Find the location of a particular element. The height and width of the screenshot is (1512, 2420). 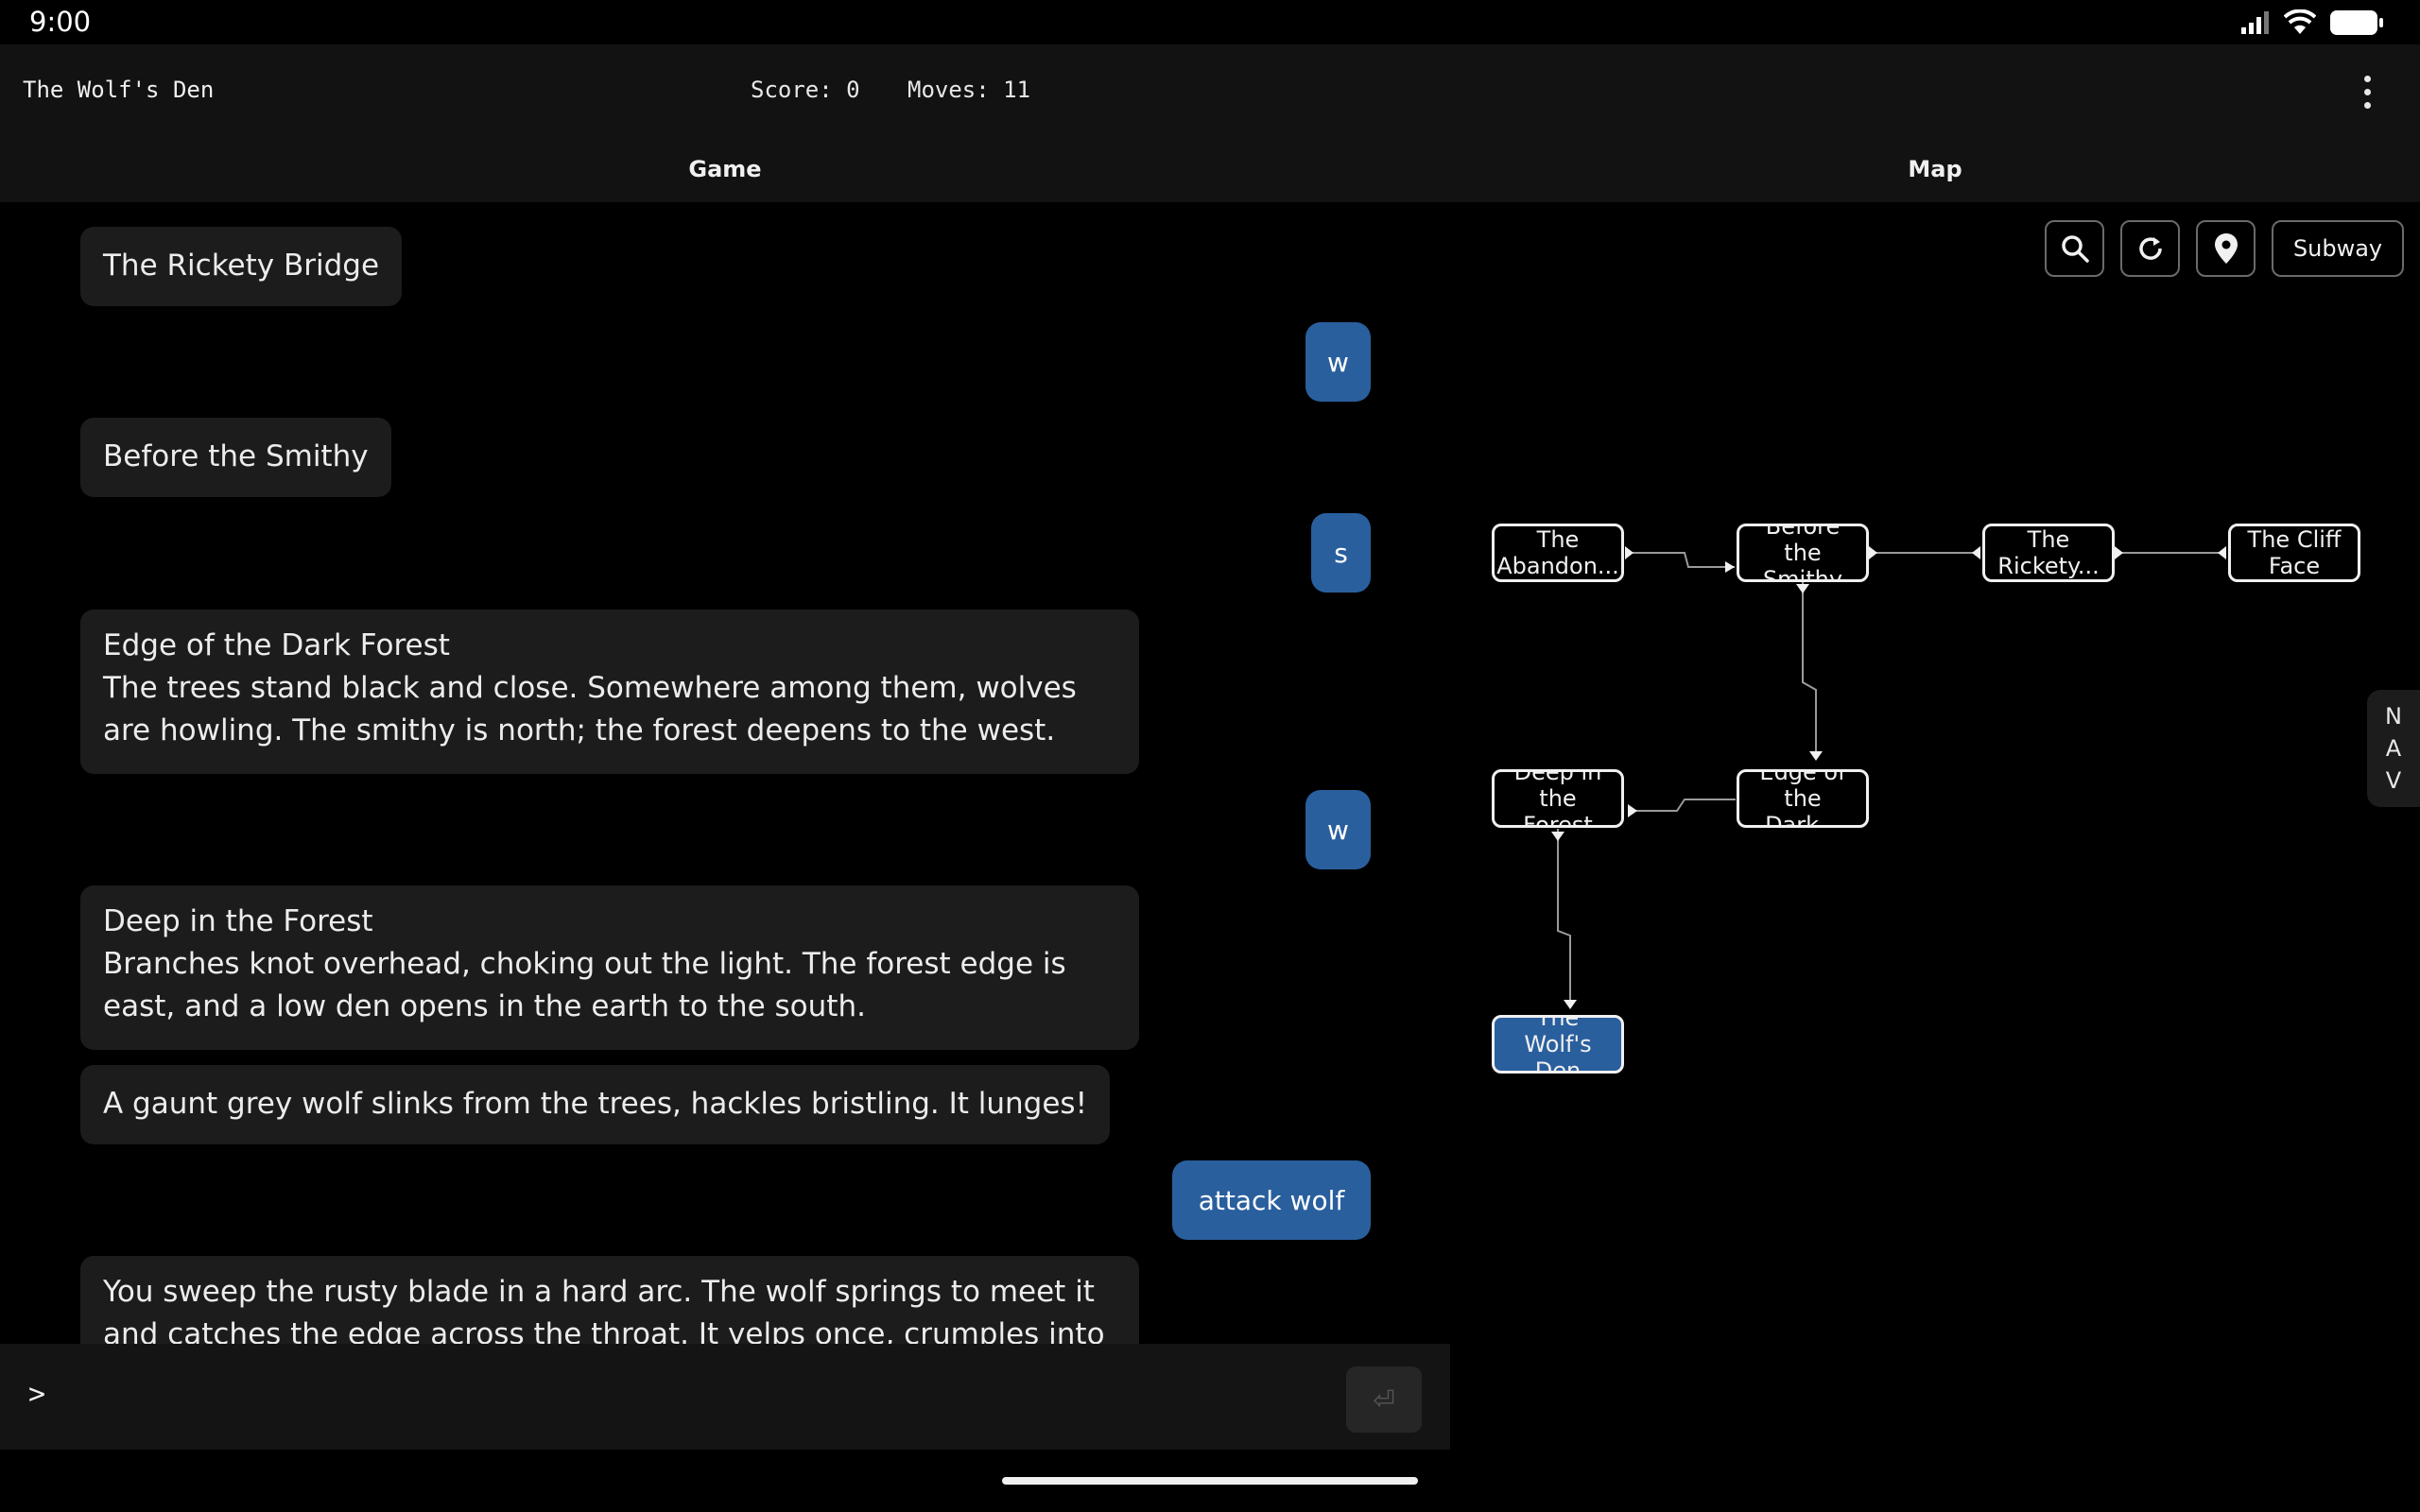

map-room-before-smithy: Before the Smithy is located at coordinates (1803, 553).